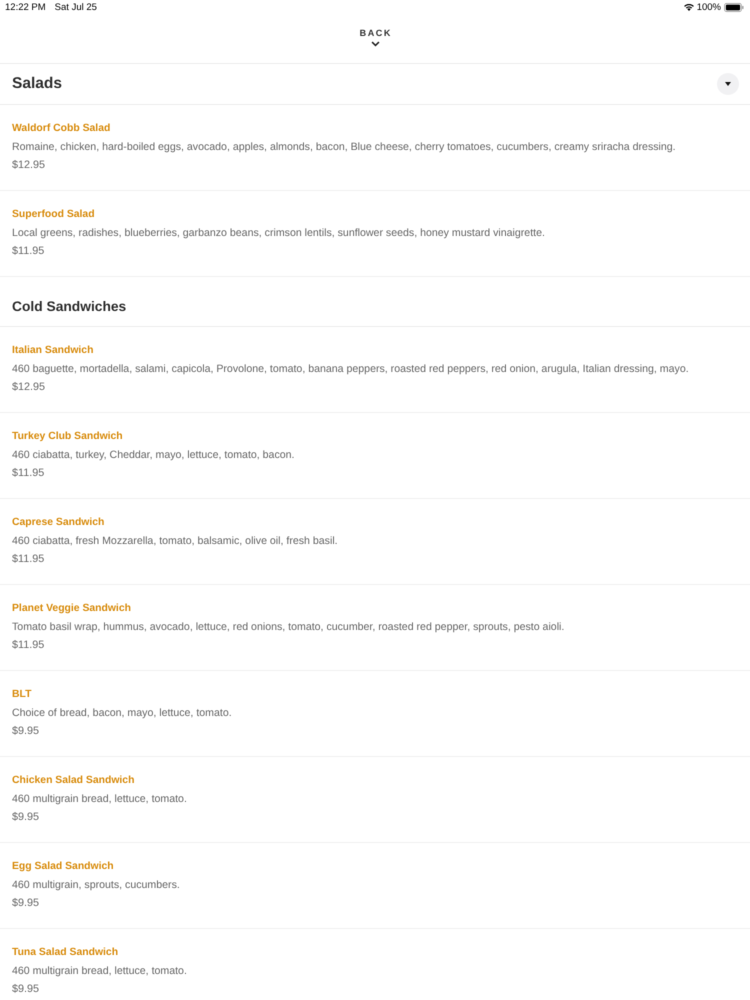  Describe the element at coordinates (22, 695) in the screenshot. I see `item-name: BLT` at that location.